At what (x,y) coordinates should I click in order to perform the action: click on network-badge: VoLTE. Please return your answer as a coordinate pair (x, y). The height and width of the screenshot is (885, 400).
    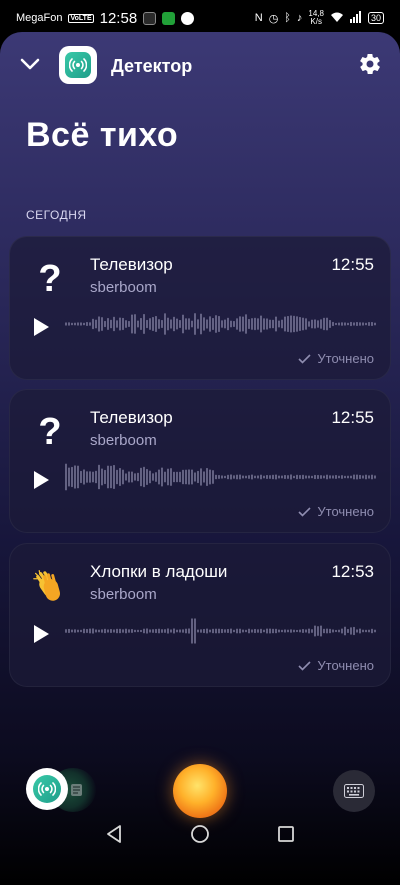
    Looking at the image, I should click on (81, 18).